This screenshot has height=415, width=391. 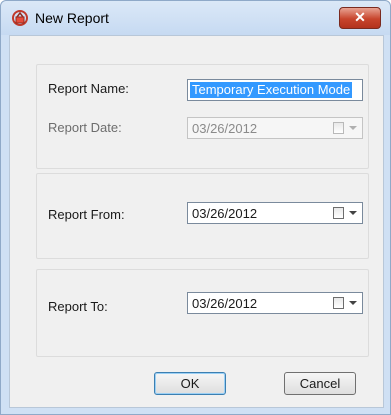 I want to click on report-to-picker: 03/26/2012, so click(x=275, y=303).